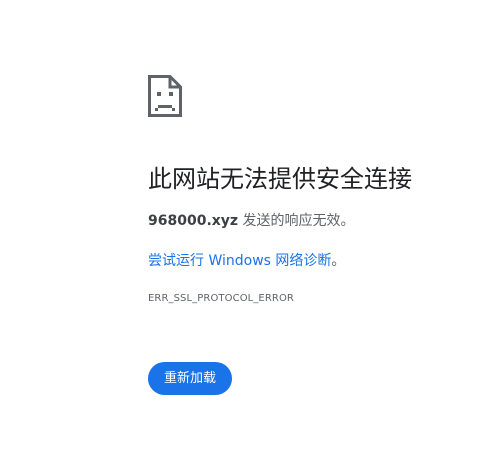 The image size is (491, 462). Describe the element at coordinates (296, 221) in the screenshot. I see `description-text: 发送的响应无效。` at that location.